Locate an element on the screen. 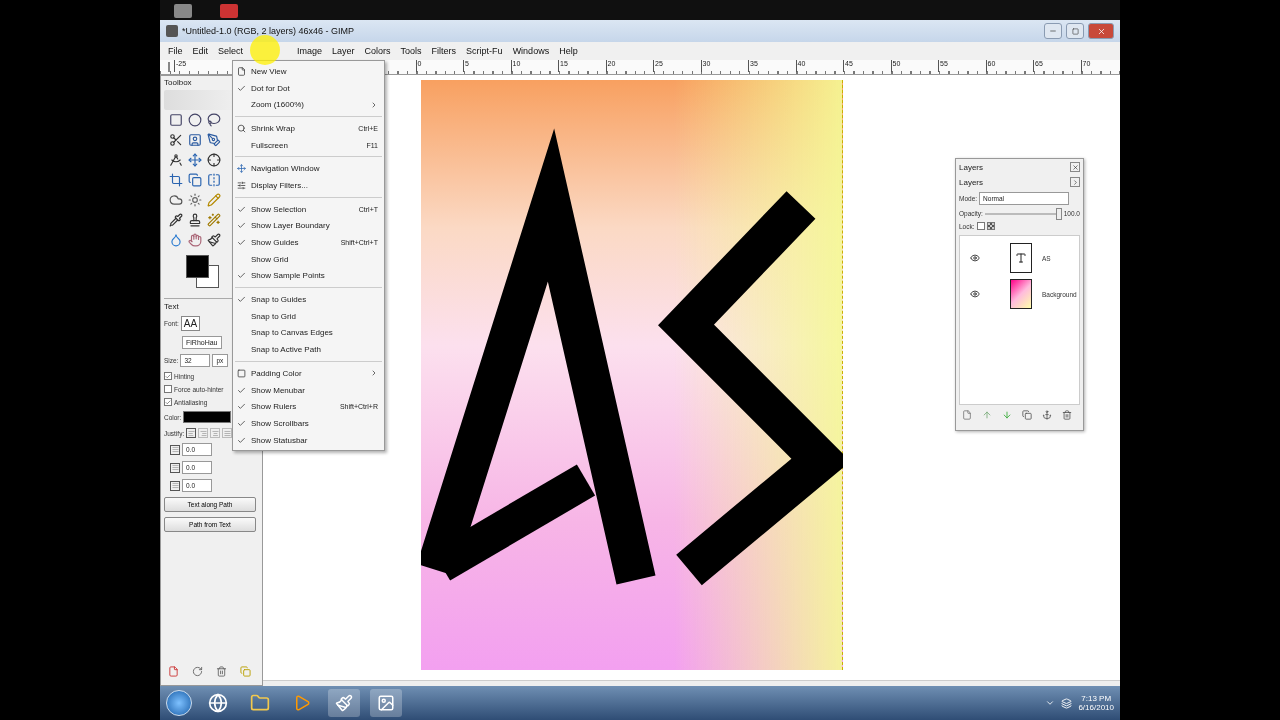 This screenshot has height=720, width=1280. compass-icon is located at coordinates (176, 160).